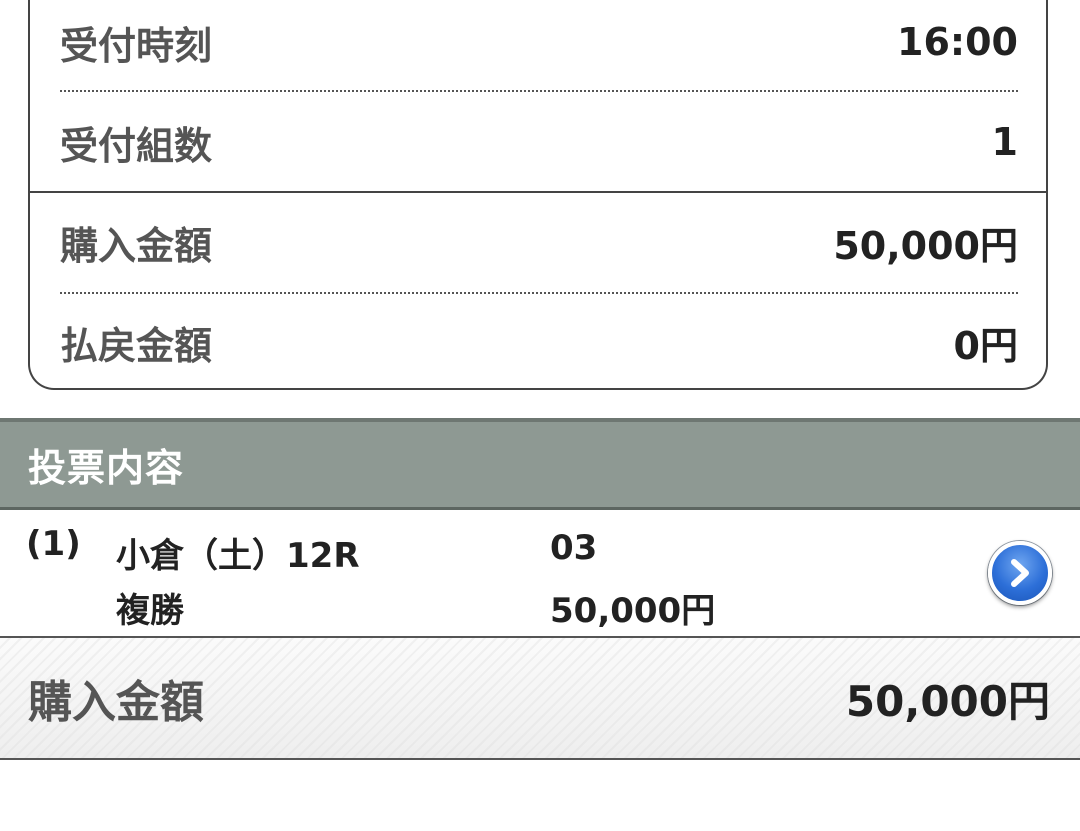 The width and height of the screenshot is (1080, 831). Describe the element at coordinates (539, 242) in the screenshot. I see `summary-row-purchase: 購入金額 50,000円` at that location.